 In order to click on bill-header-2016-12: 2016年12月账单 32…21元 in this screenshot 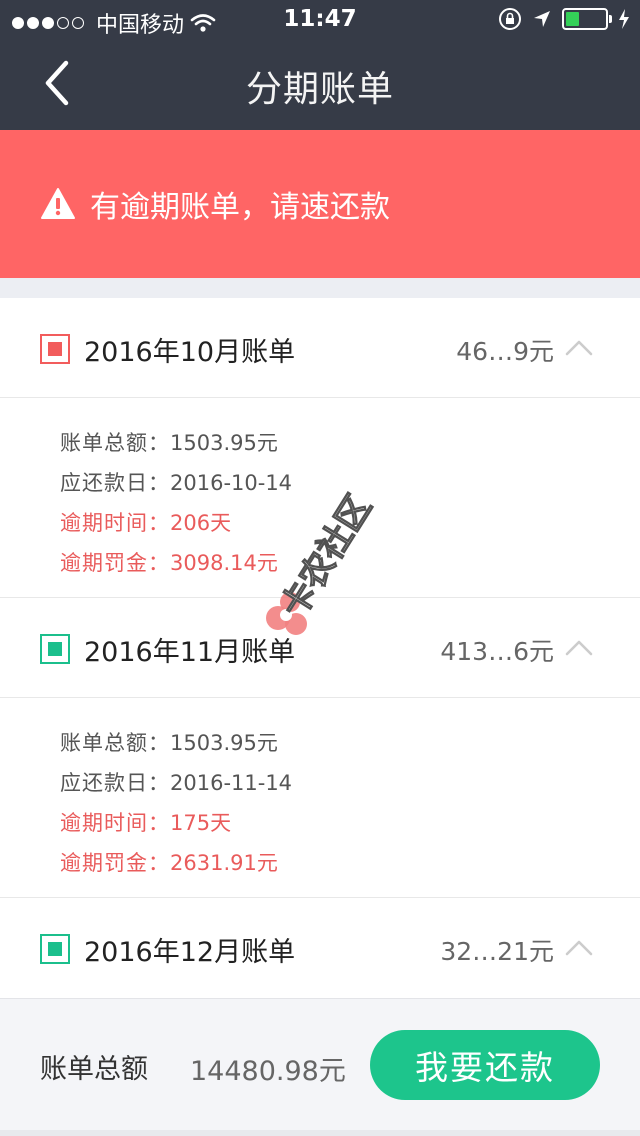, I will do `click(320, 948)`.